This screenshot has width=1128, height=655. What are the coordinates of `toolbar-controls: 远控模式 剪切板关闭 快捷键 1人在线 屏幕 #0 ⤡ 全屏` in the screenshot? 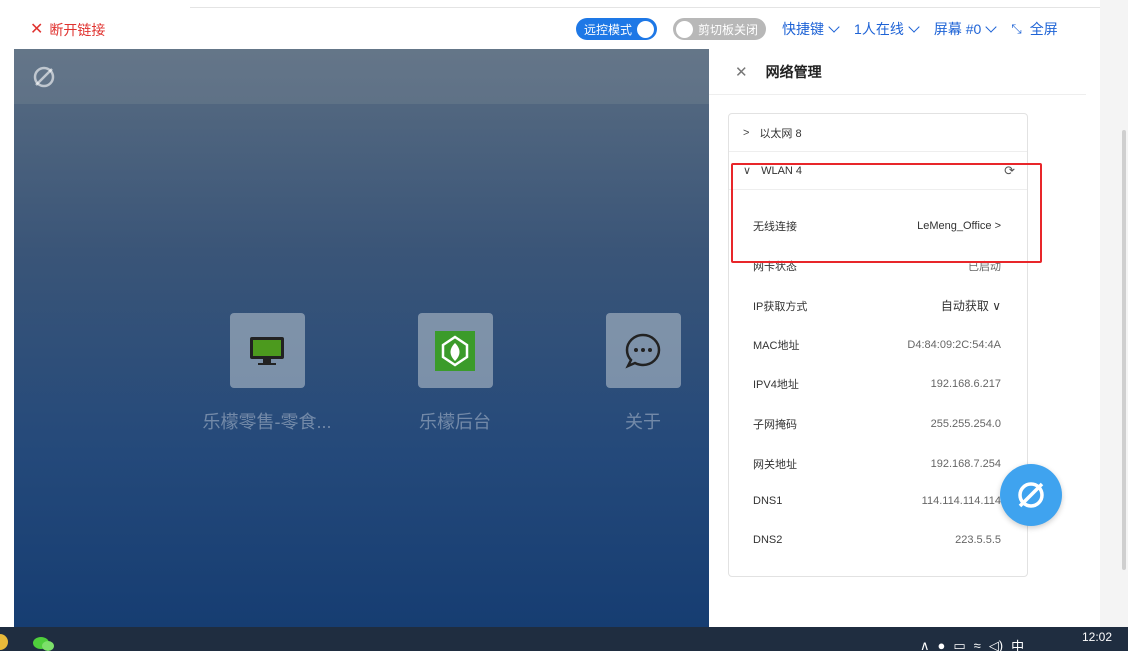 It's located at (817, 29).